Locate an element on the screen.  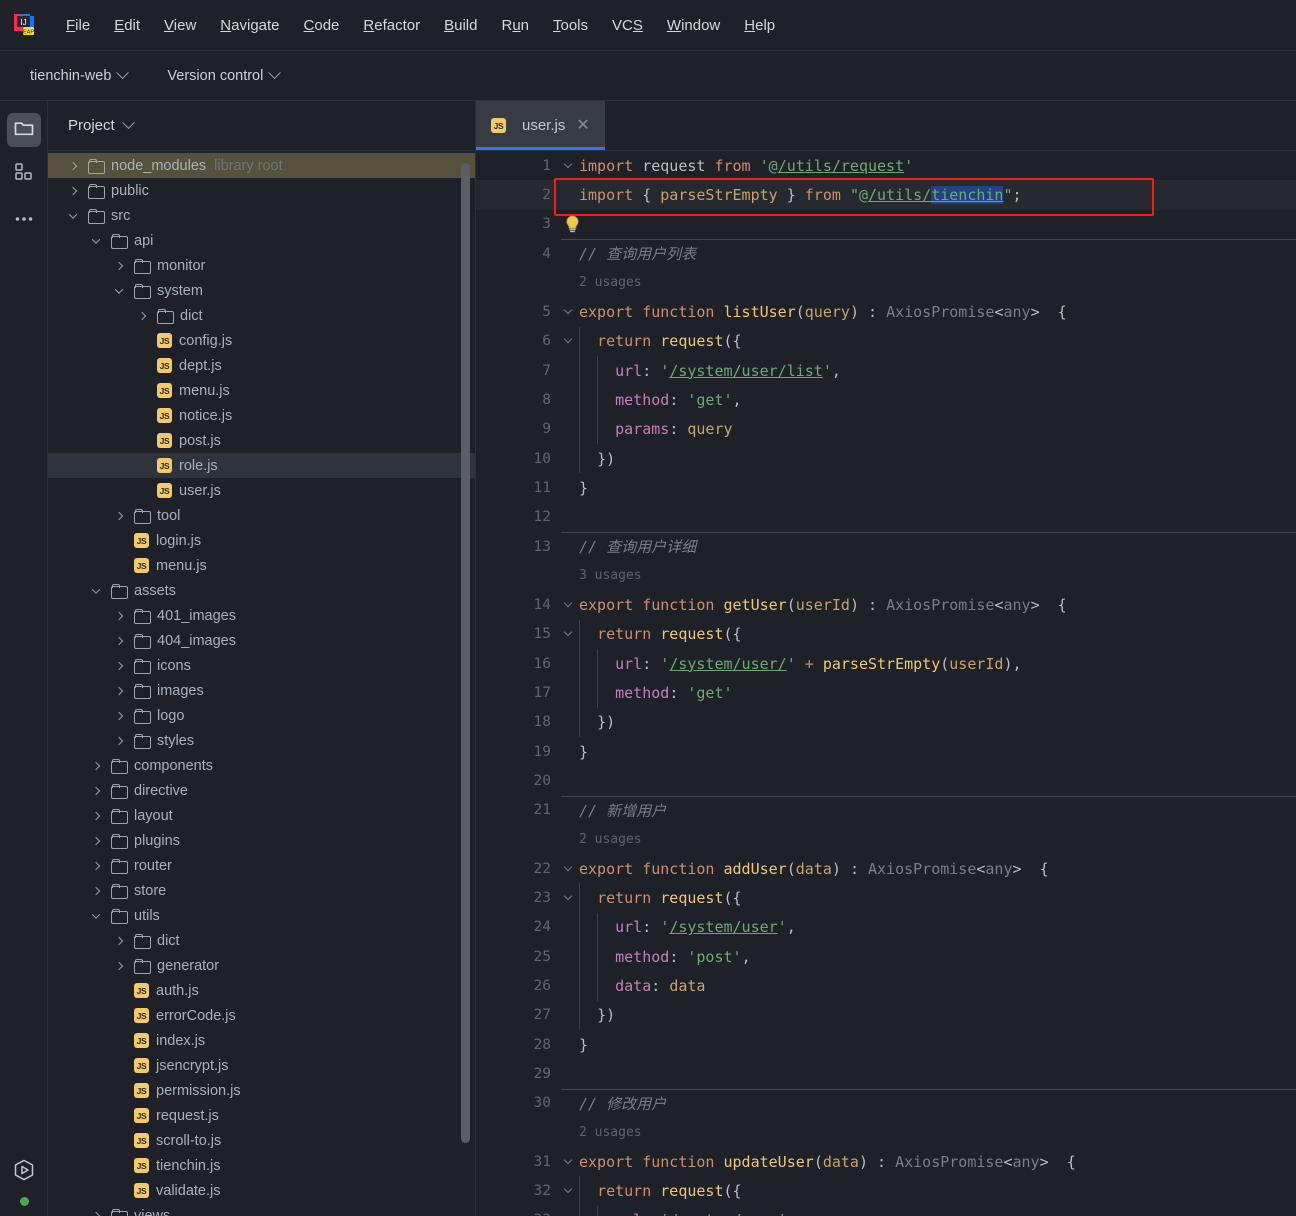
tree-node-login-js: JS login.js is located at coordinates (261, 540).